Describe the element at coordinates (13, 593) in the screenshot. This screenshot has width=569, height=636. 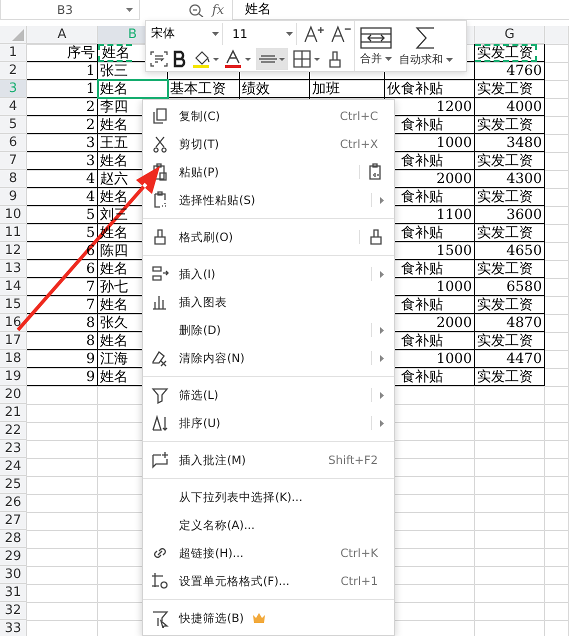
I see `row-header: 31` at that location.